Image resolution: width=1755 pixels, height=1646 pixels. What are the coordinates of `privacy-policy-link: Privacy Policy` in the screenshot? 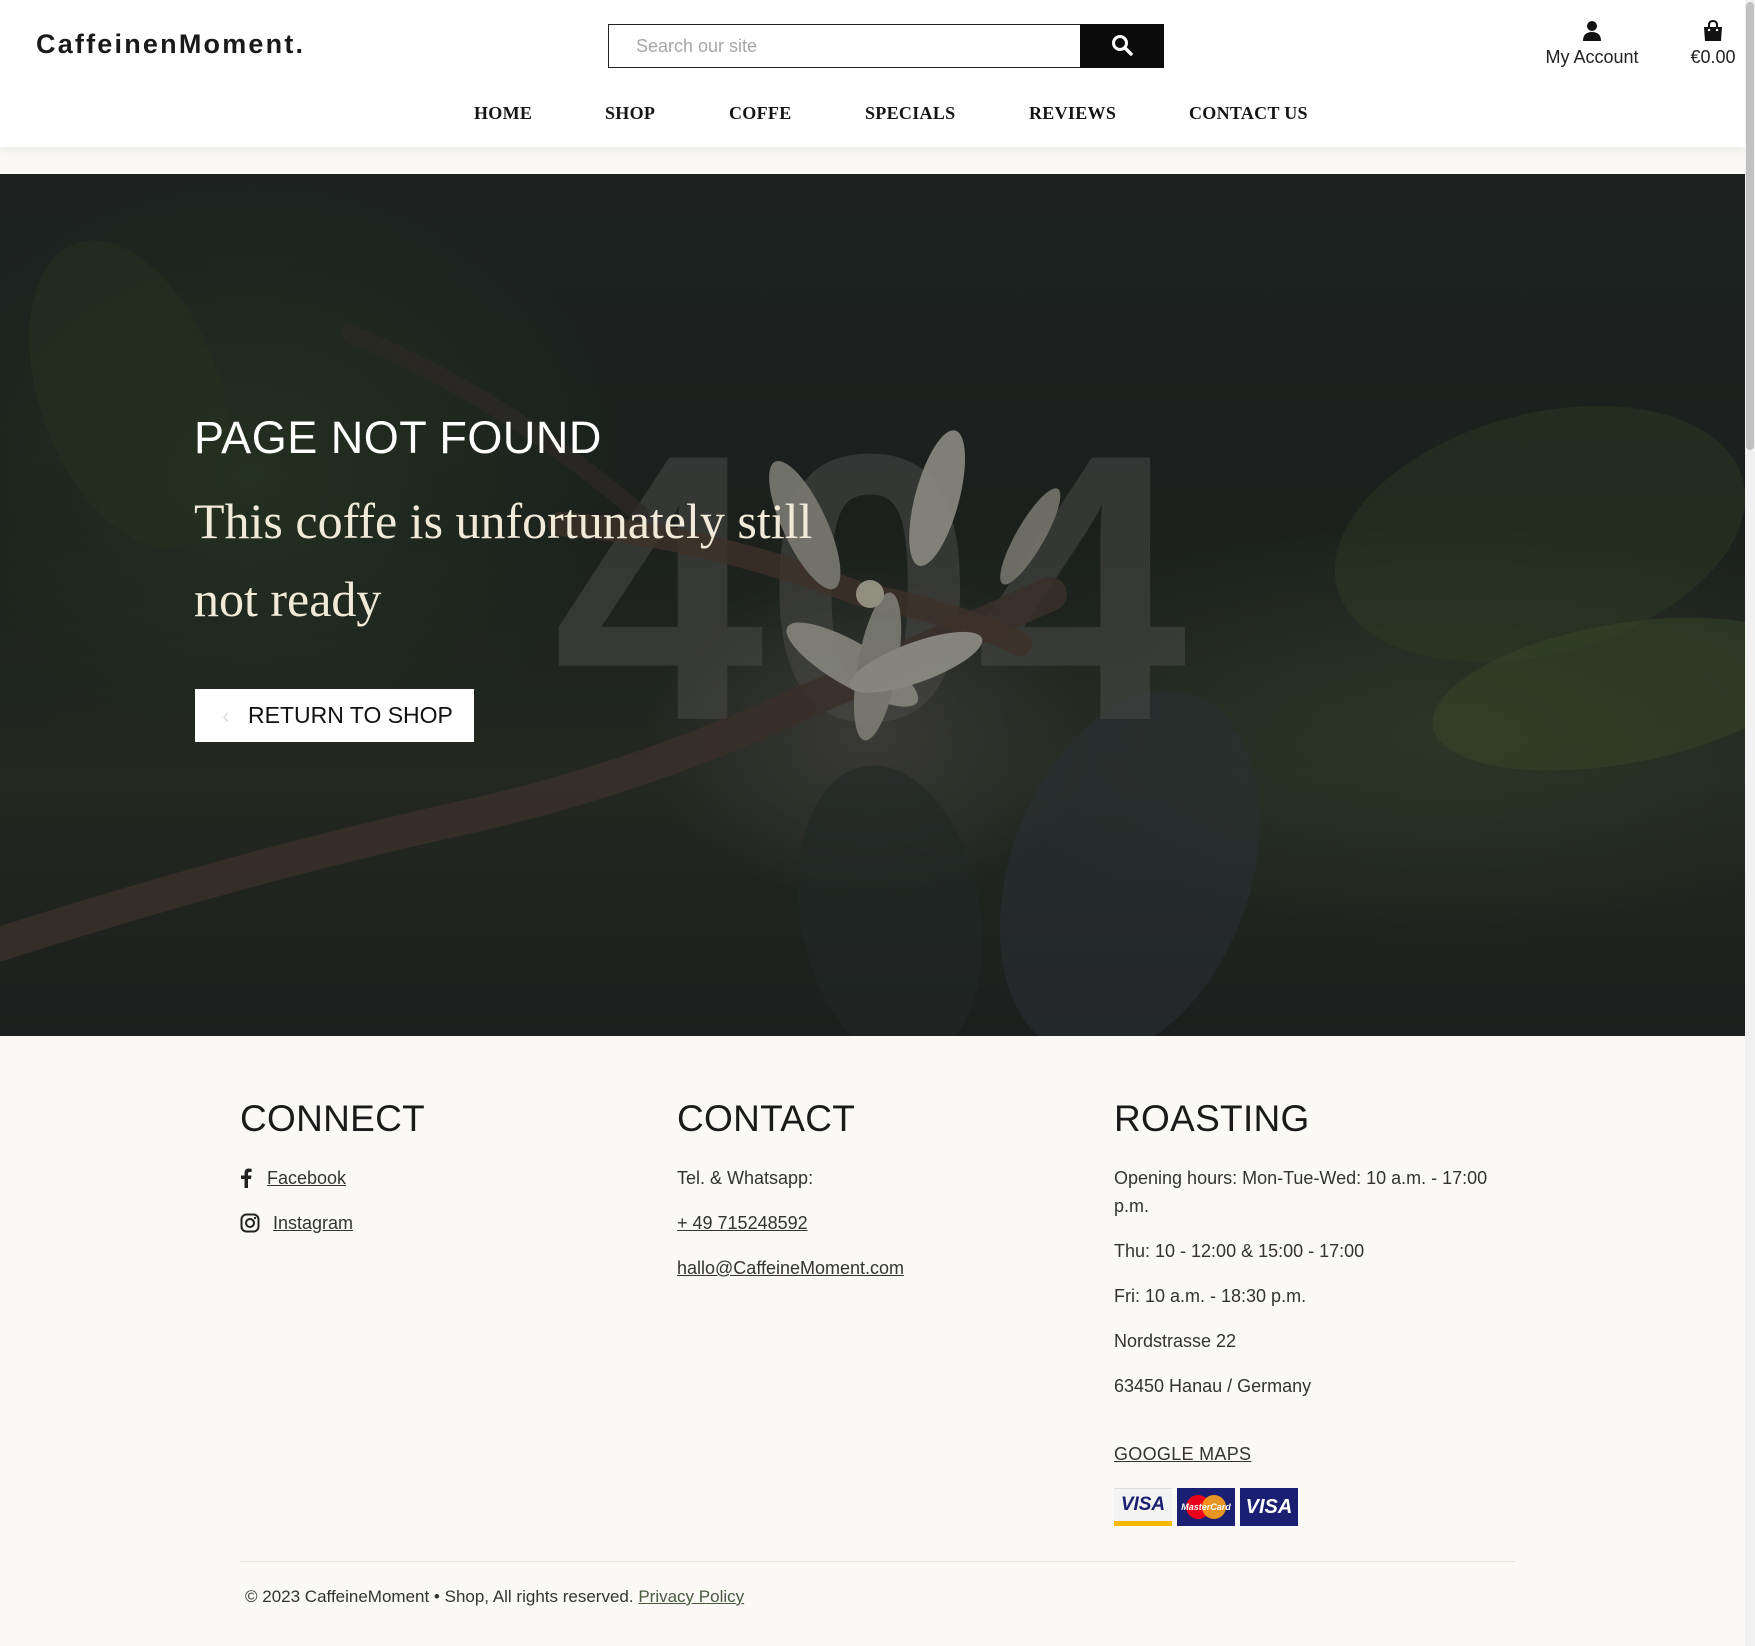 It's located at (691, 1596).